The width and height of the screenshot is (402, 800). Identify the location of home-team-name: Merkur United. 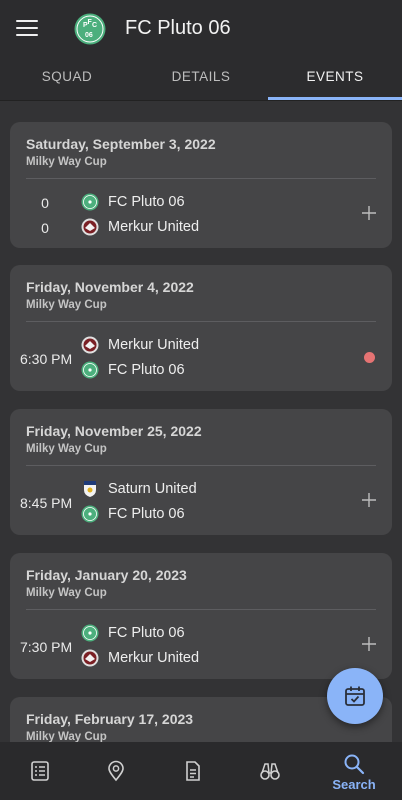
(154, 345).